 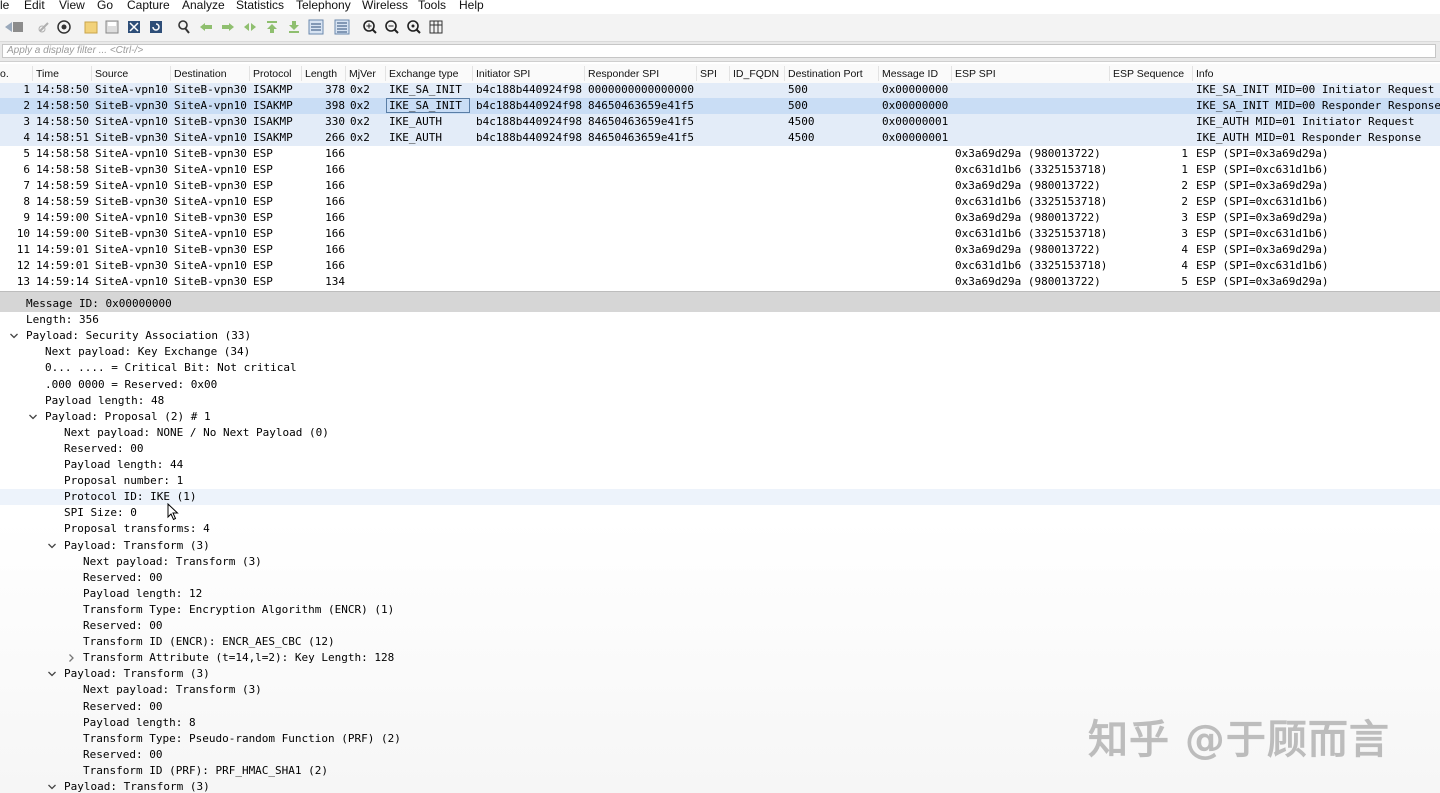 What do you see at coordinates (720, 481) in the screenshot?
I see `detail-tree-row: Proposal number: 1` at bounding box center [720, 481].